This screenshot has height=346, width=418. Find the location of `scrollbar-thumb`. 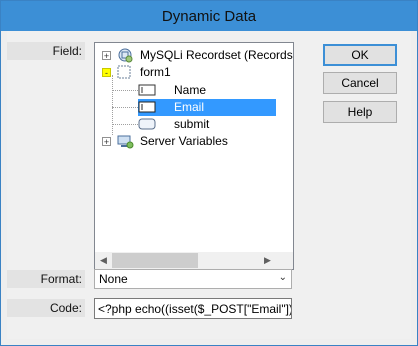

scrollbar-thumb is located at coordinates (155, 260).